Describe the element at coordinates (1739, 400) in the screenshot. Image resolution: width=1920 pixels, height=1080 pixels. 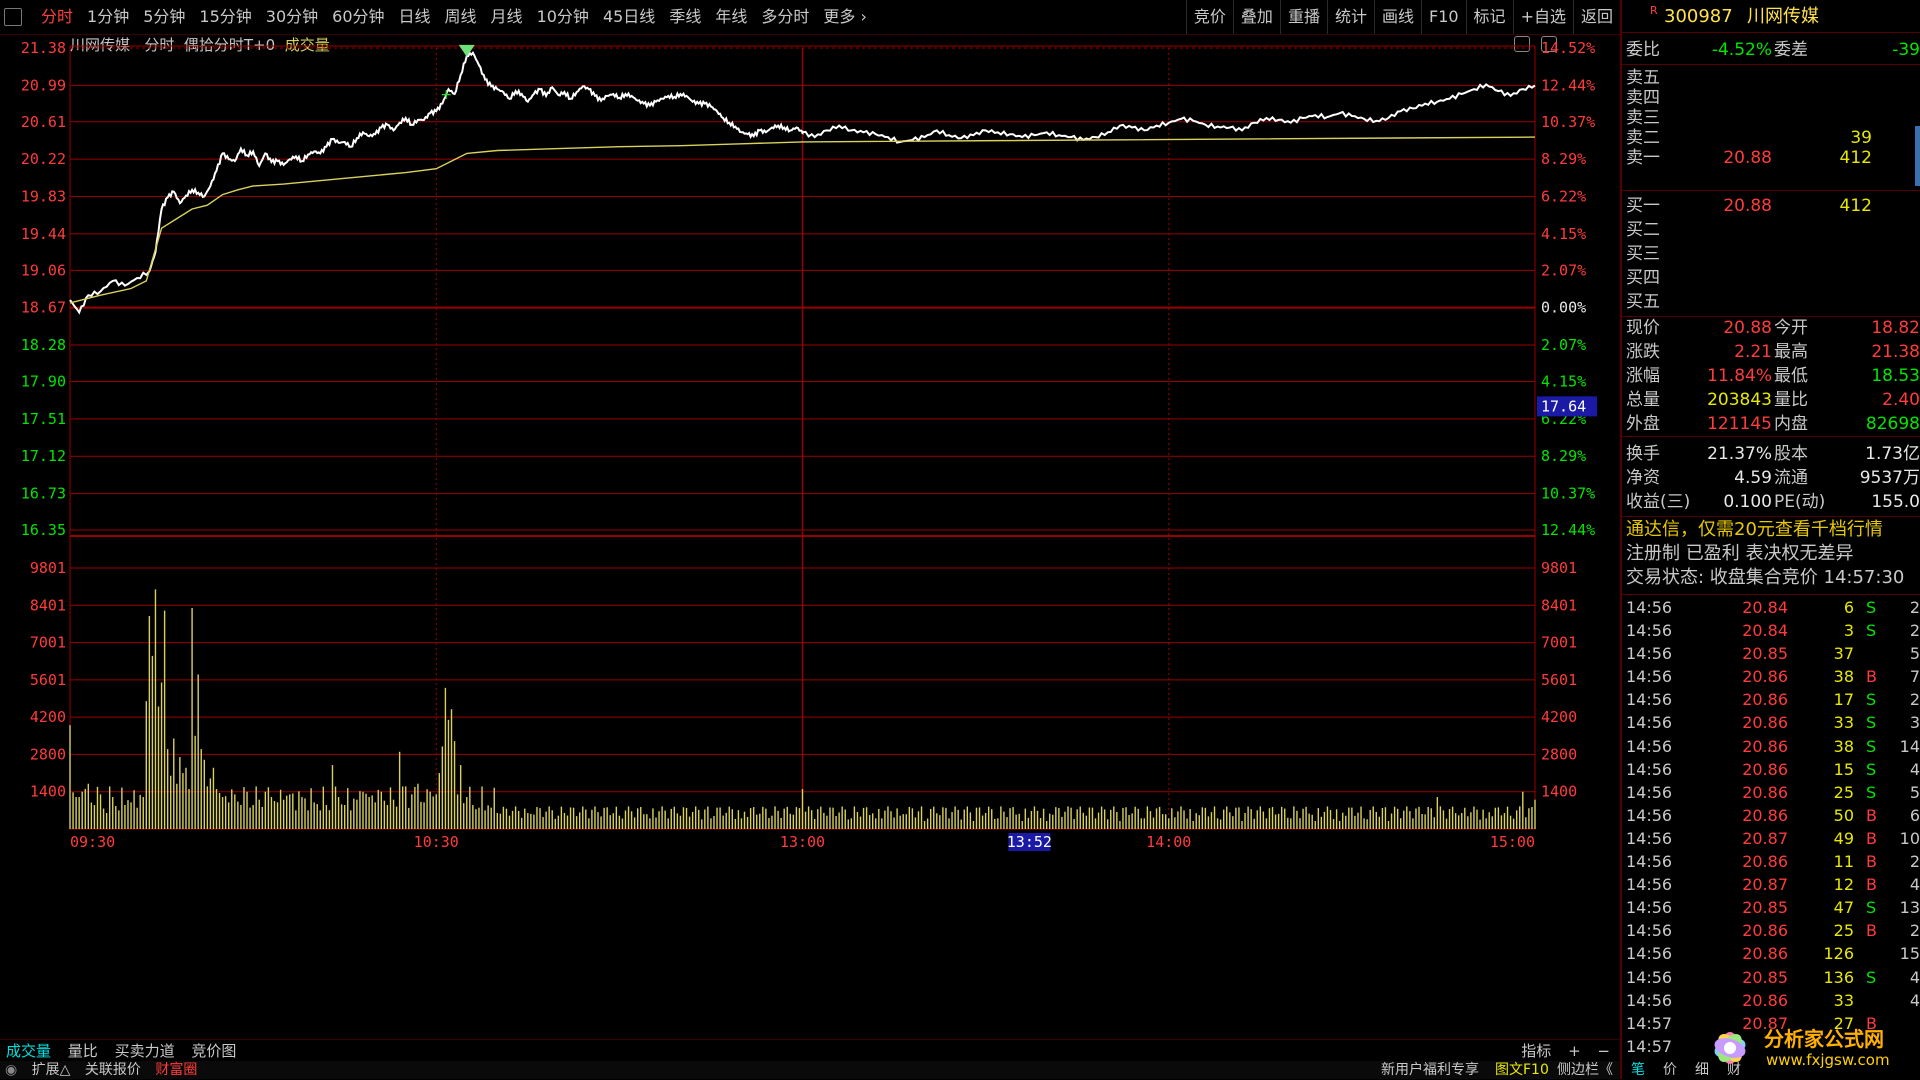
I see `stat-value: 203843` at that location.